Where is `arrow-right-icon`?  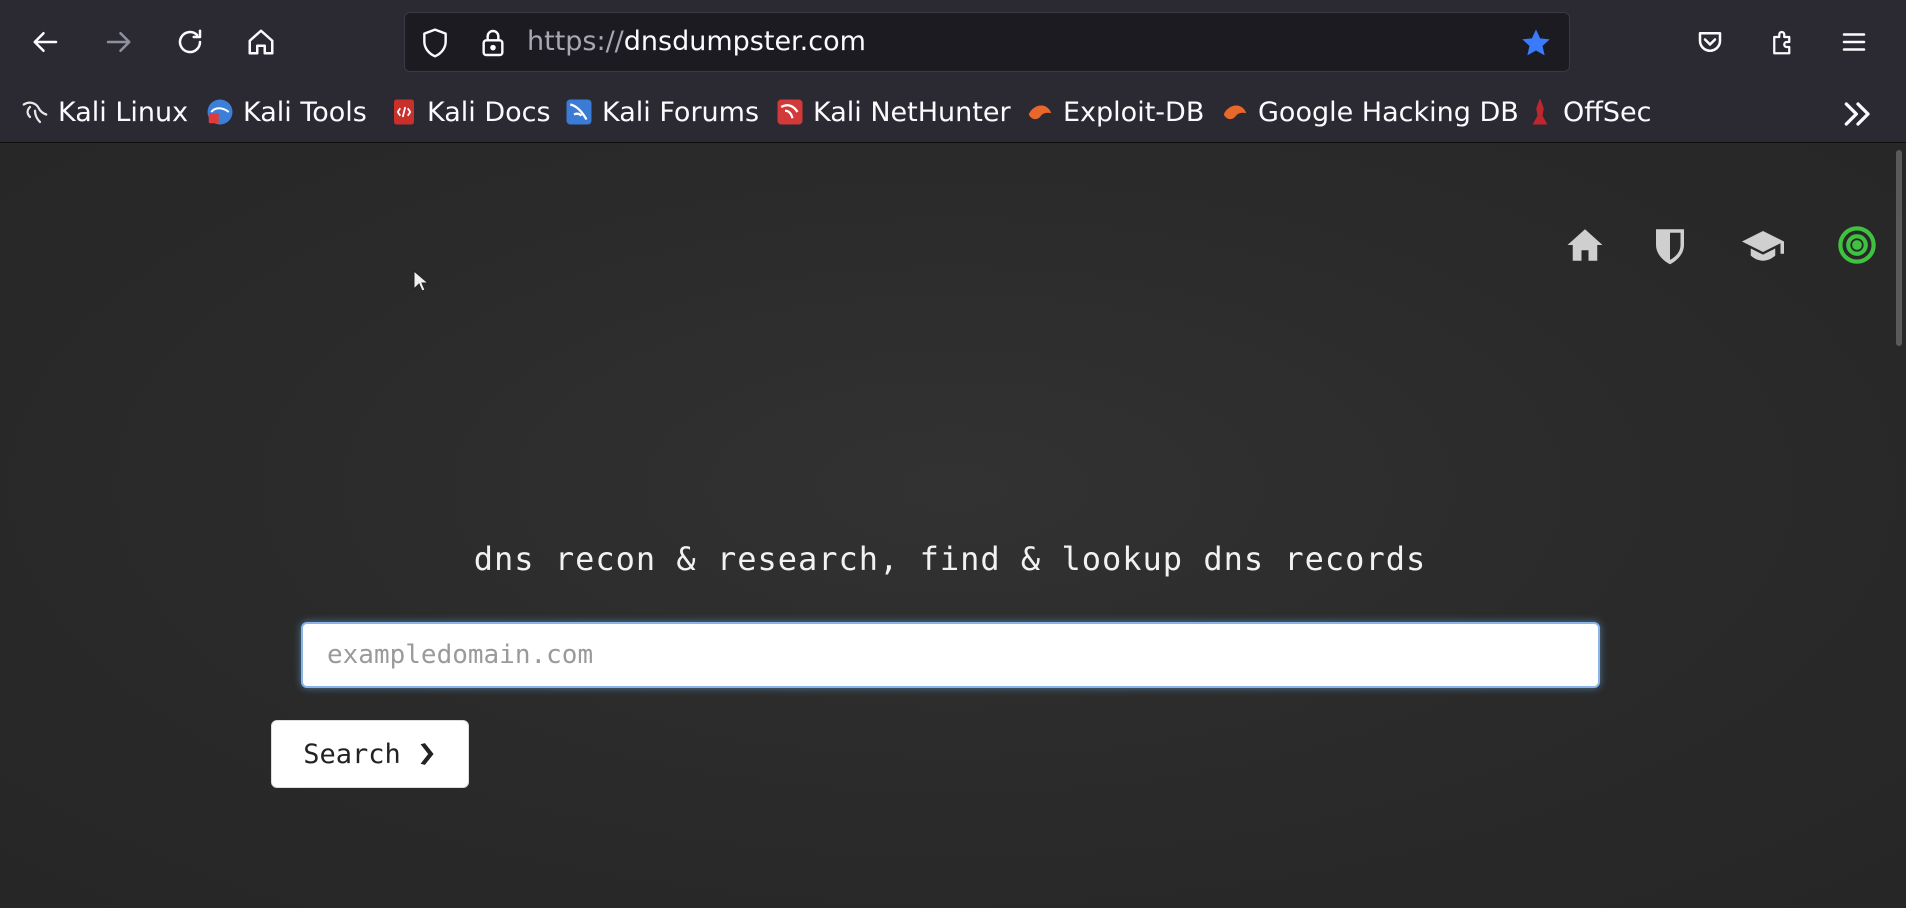
arrow-right-icon is located at coordinates (118, 42).